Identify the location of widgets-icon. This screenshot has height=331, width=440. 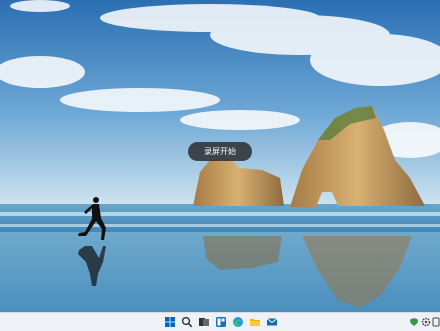
(221, 322).